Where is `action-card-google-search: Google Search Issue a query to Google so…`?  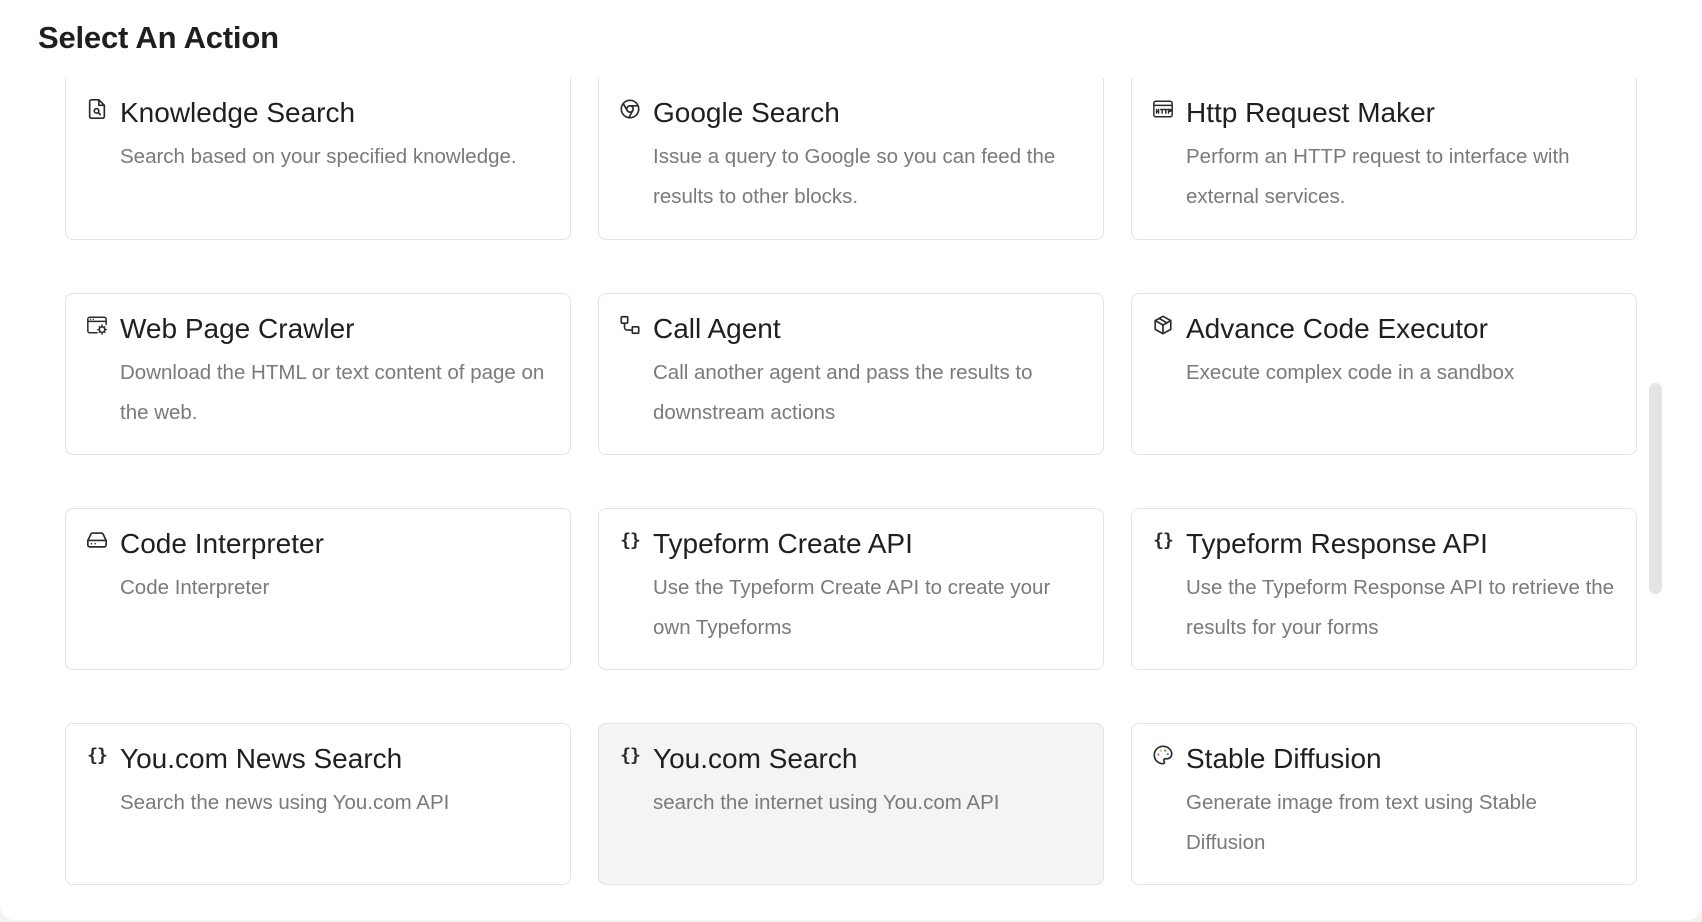
action-card-google-search: Google Search Issue a query to Google so… is located at coordinates (851, 159).